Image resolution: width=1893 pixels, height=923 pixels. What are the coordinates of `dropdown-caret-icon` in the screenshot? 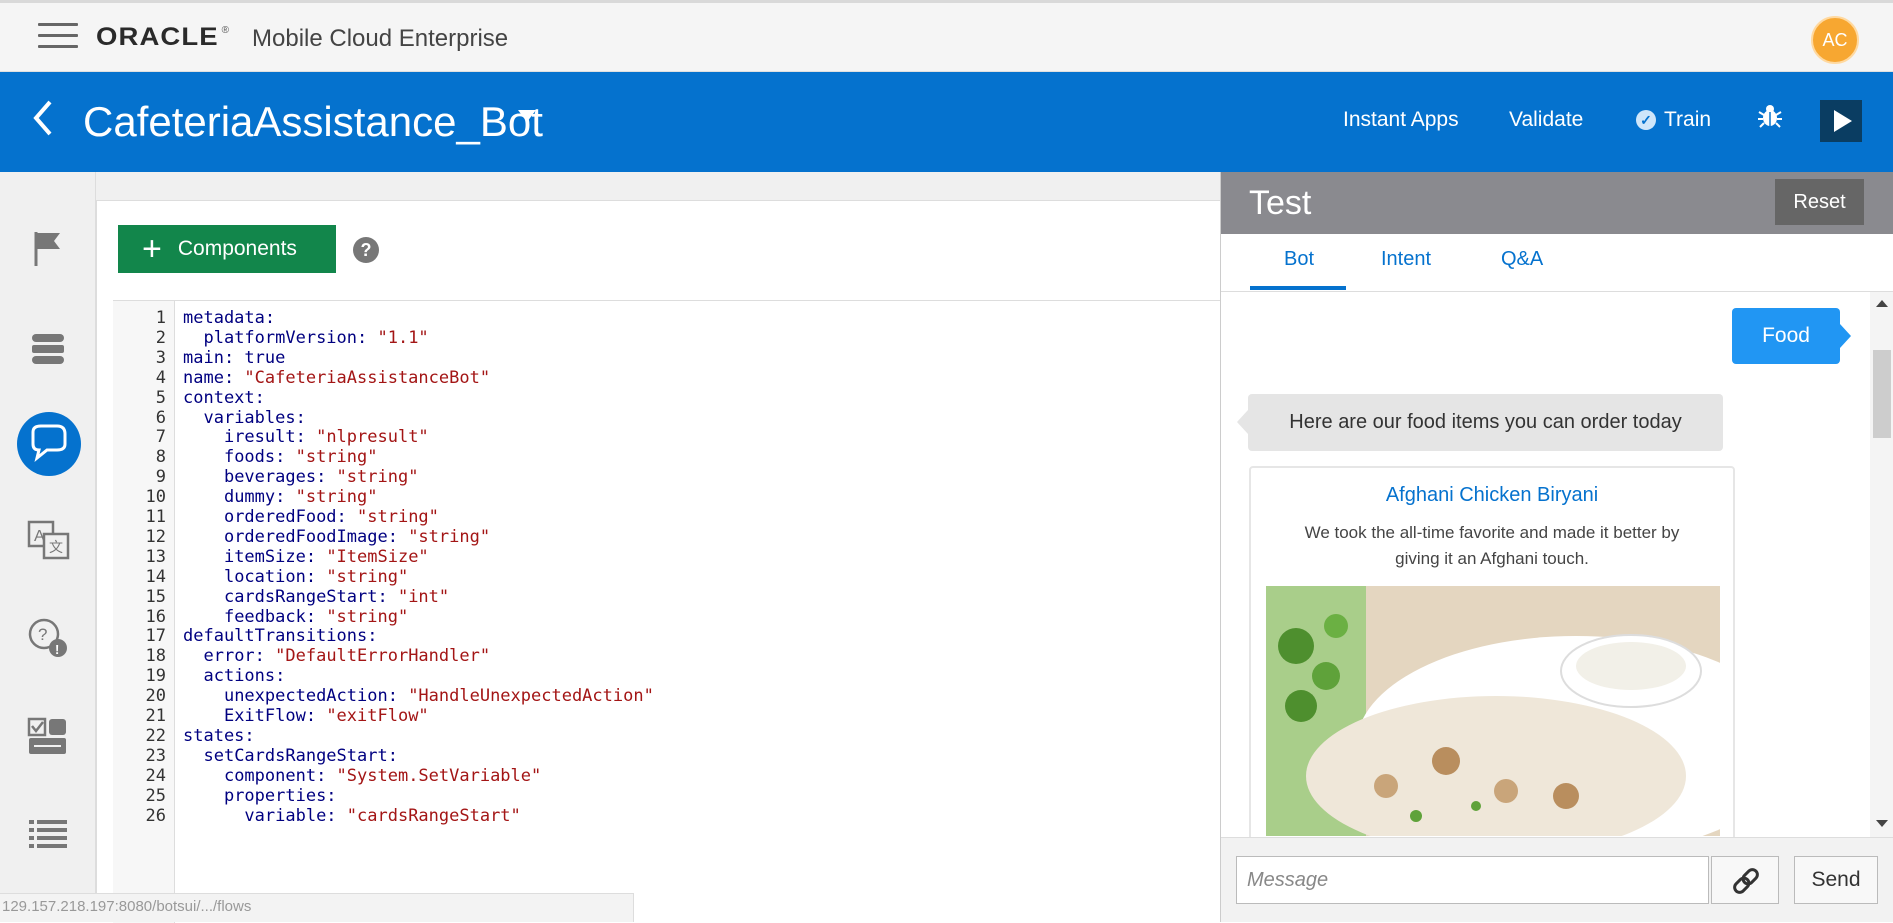 It's located at (527, 116).